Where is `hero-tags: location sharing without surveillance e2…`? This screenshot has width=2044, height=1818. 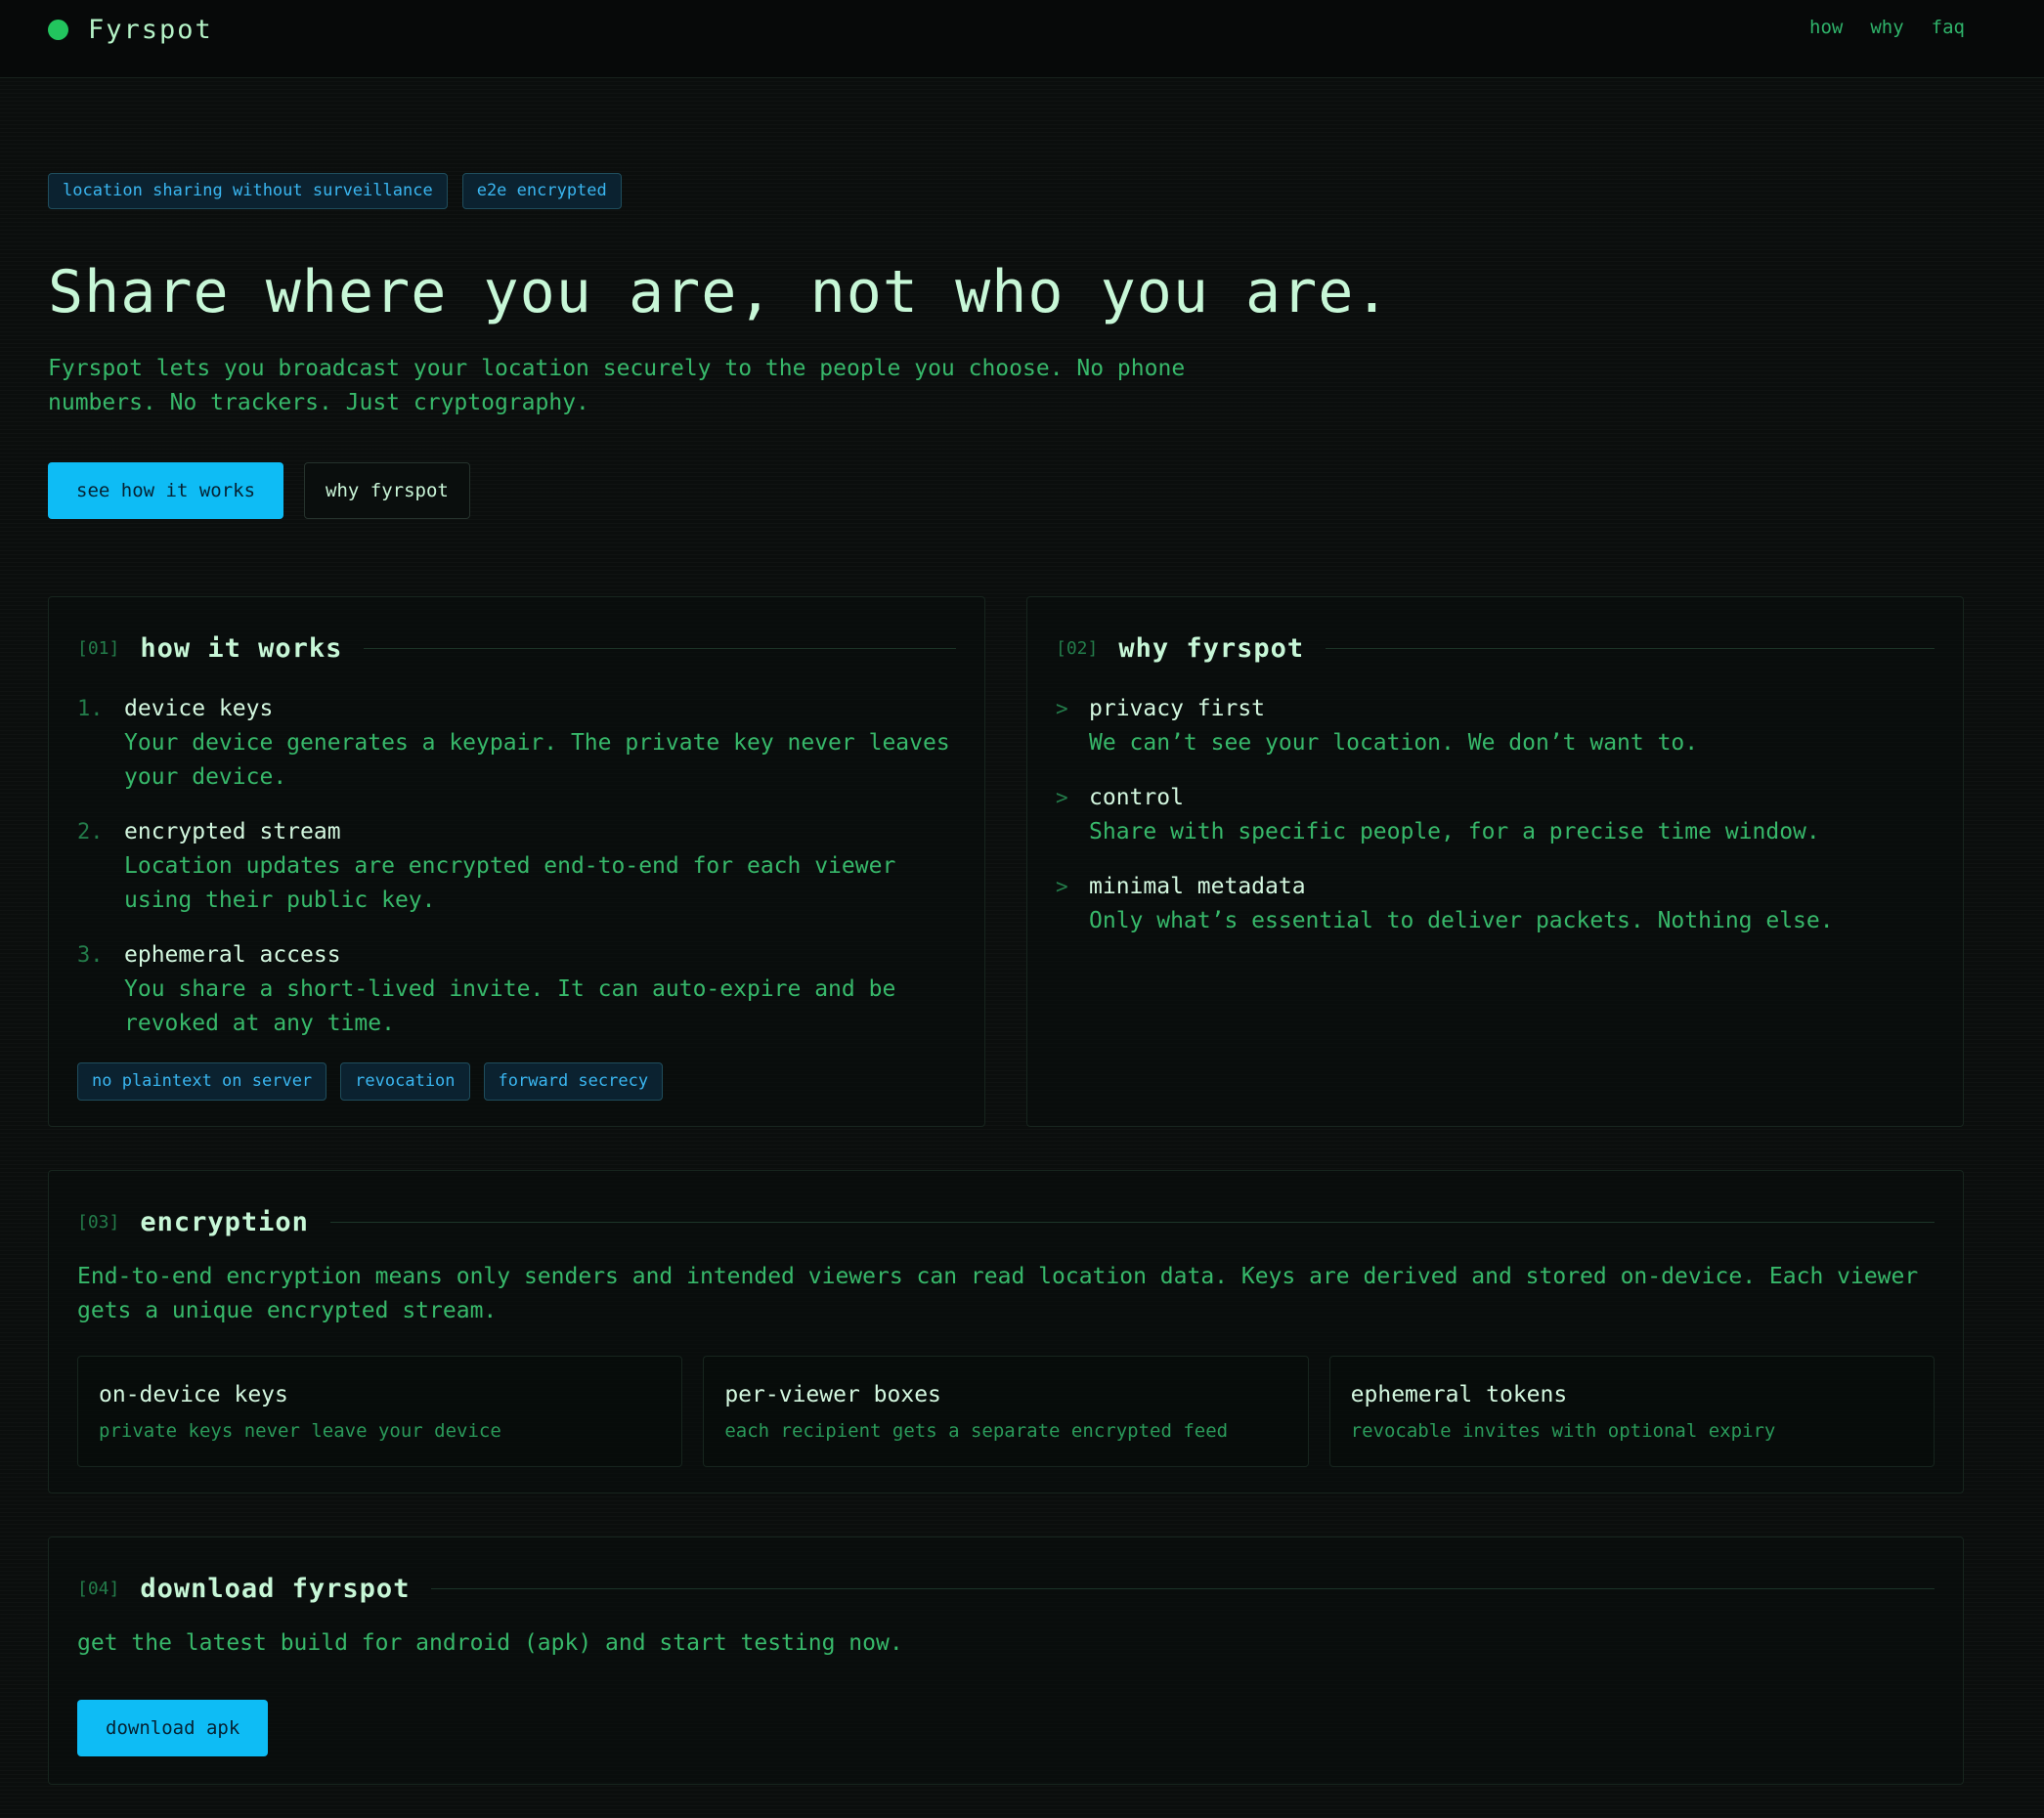
hero-tags: location sharing without surveillance e2… is located at coordinates (1025, 191).